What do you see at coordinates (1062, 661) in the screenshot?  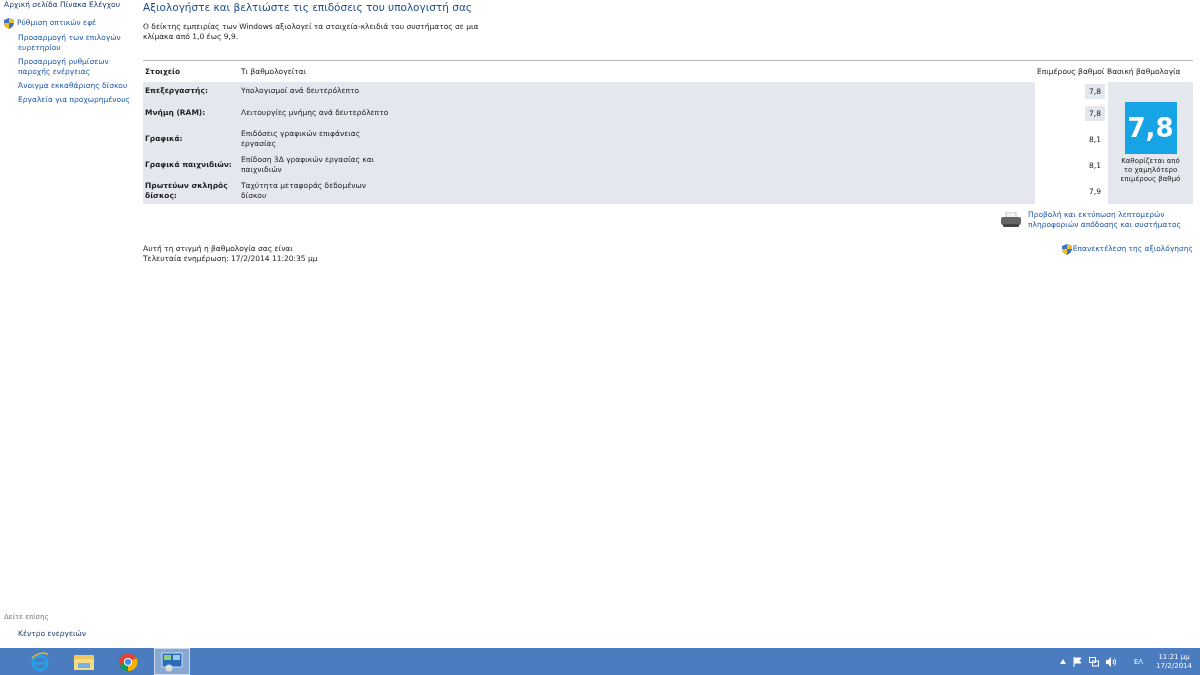 I see `show-hidden-icons-icon` at bounding box center [1062, 661].